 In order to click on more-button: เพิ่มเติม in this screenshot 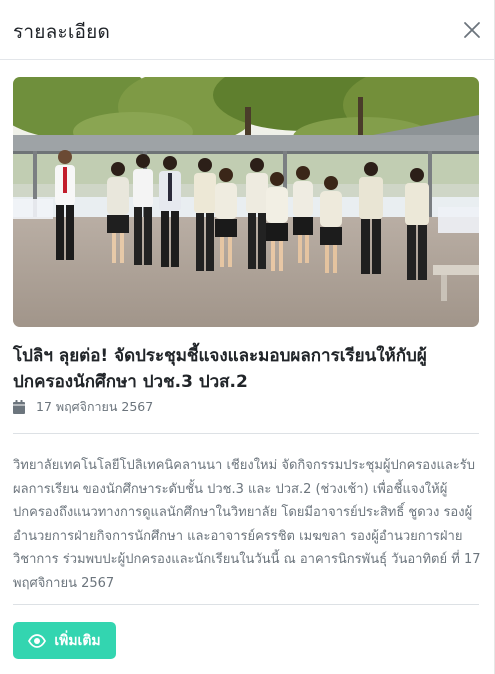, I will do `click(64, 640)`.